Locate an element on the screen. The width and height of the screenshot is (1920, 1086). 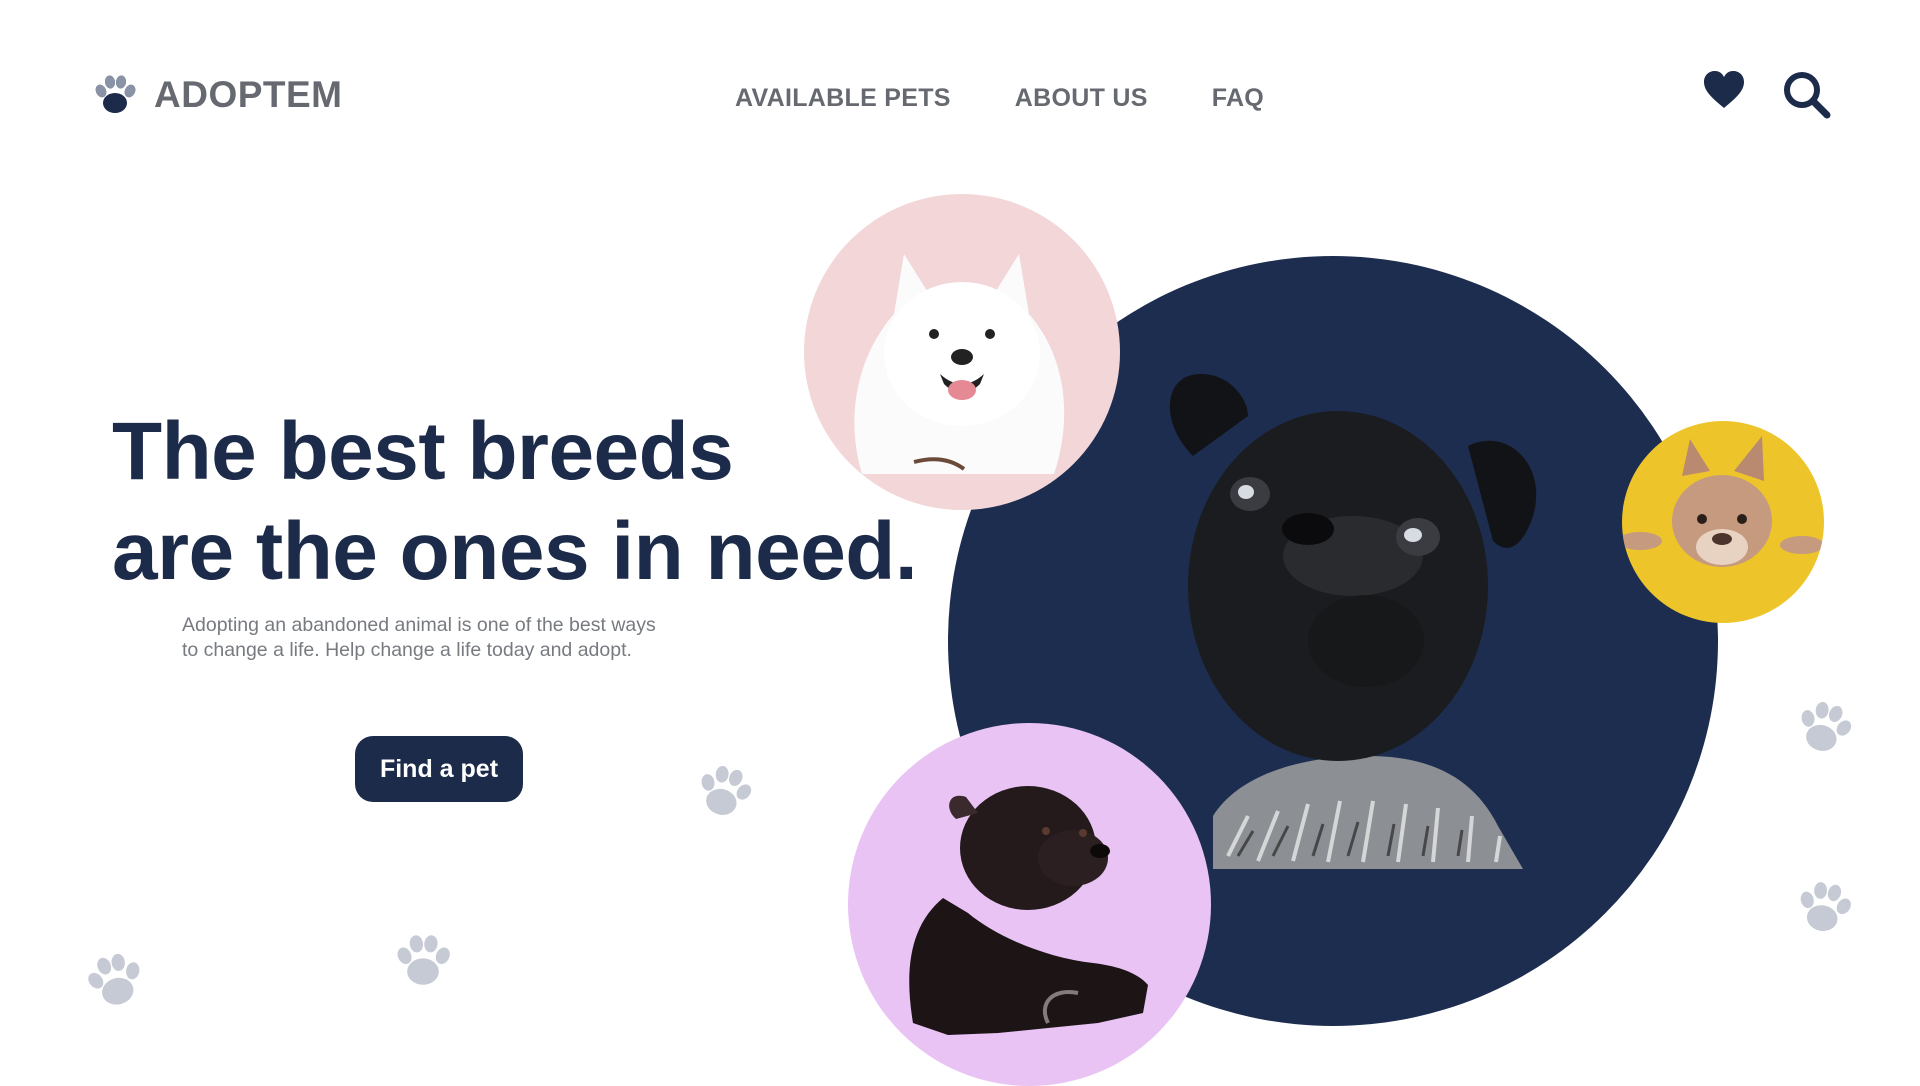
paw-icon is located at coordinates (115, 93).